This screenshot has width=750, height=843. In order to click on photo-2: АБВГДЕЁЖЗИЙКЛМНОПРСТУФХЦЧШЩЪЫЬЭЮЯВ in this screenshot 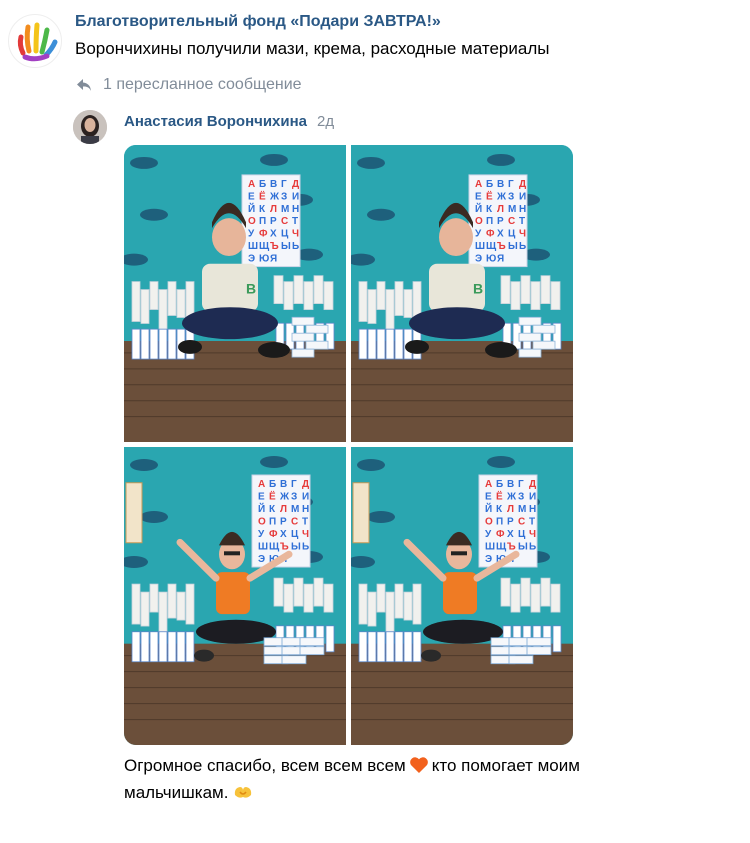, I will do `click(462, 293)`.